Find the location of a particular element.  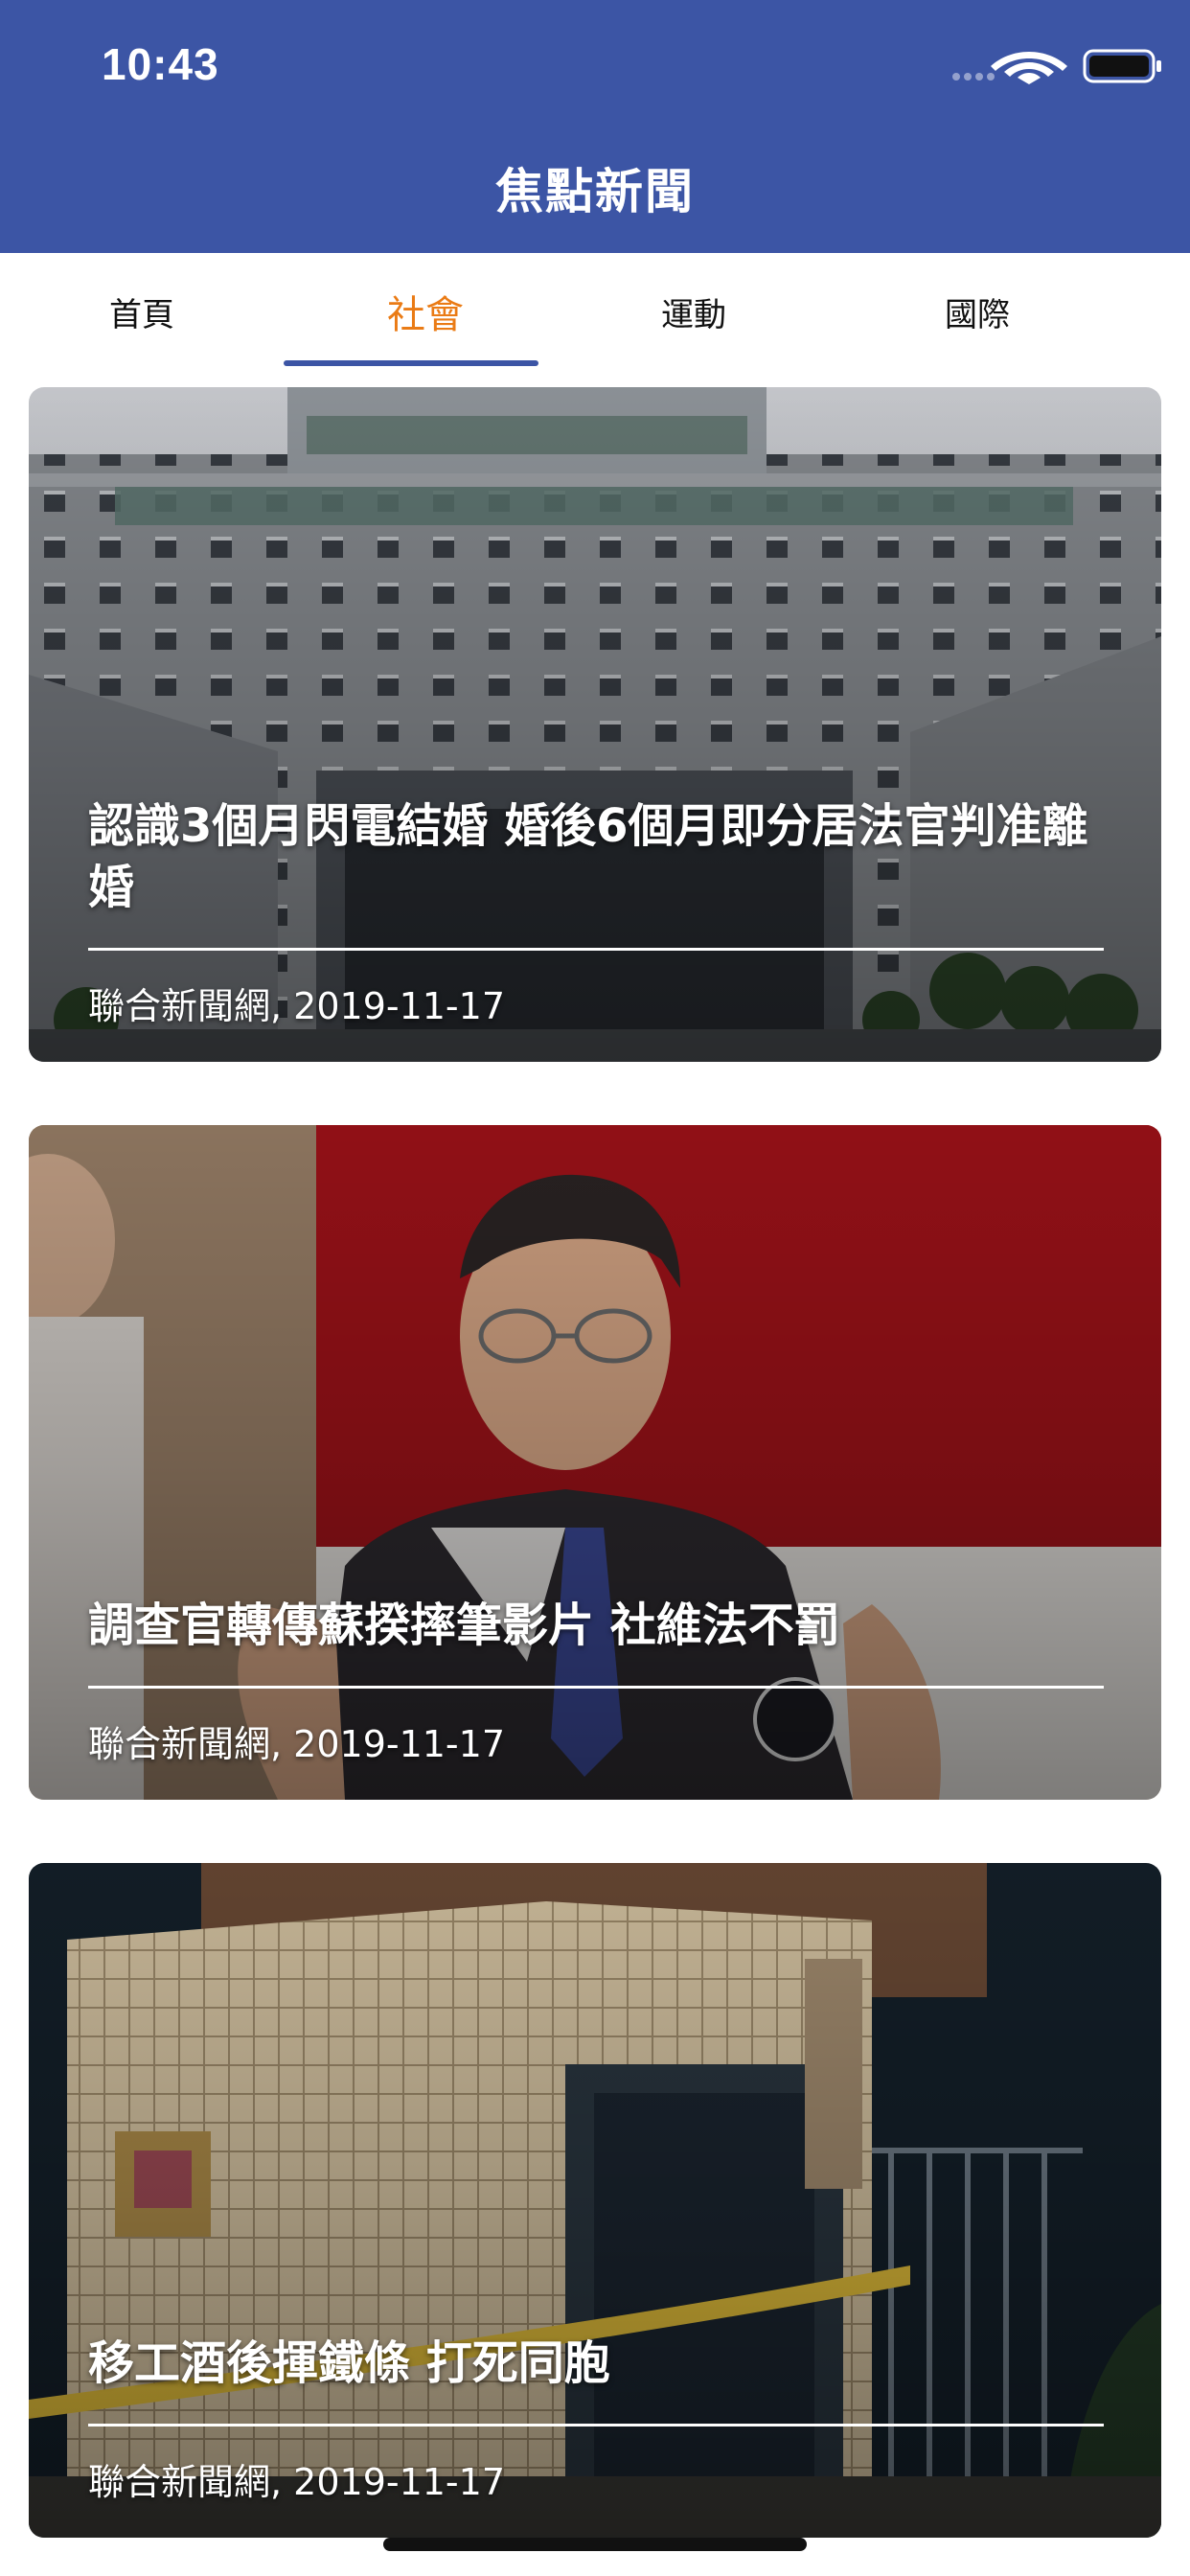

tab-society: 社會 is located at coordinates (426, 311).